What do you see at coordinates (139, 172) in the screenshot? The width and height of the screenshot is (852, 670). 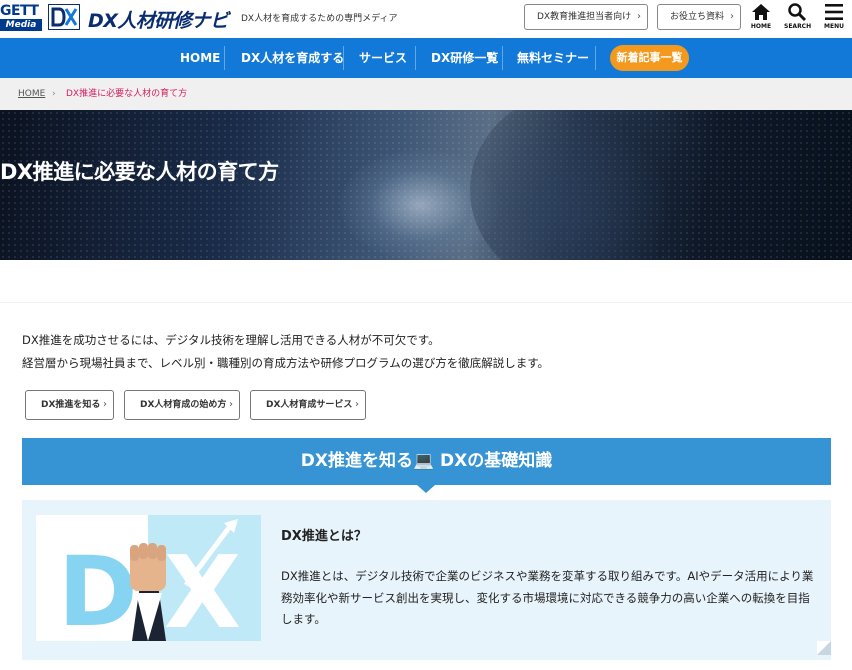 I see `page-title: DX推進に必要な人材の育て方` at bounding box center [139, 172].